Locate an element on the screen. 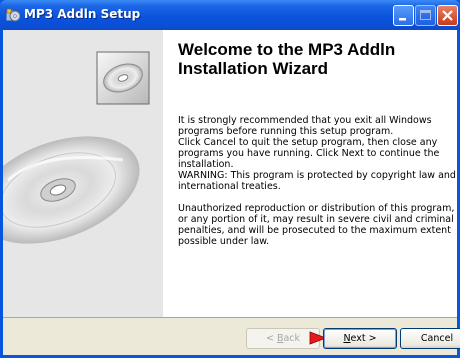  next-label-key: N is located at coordinates (347, 338).